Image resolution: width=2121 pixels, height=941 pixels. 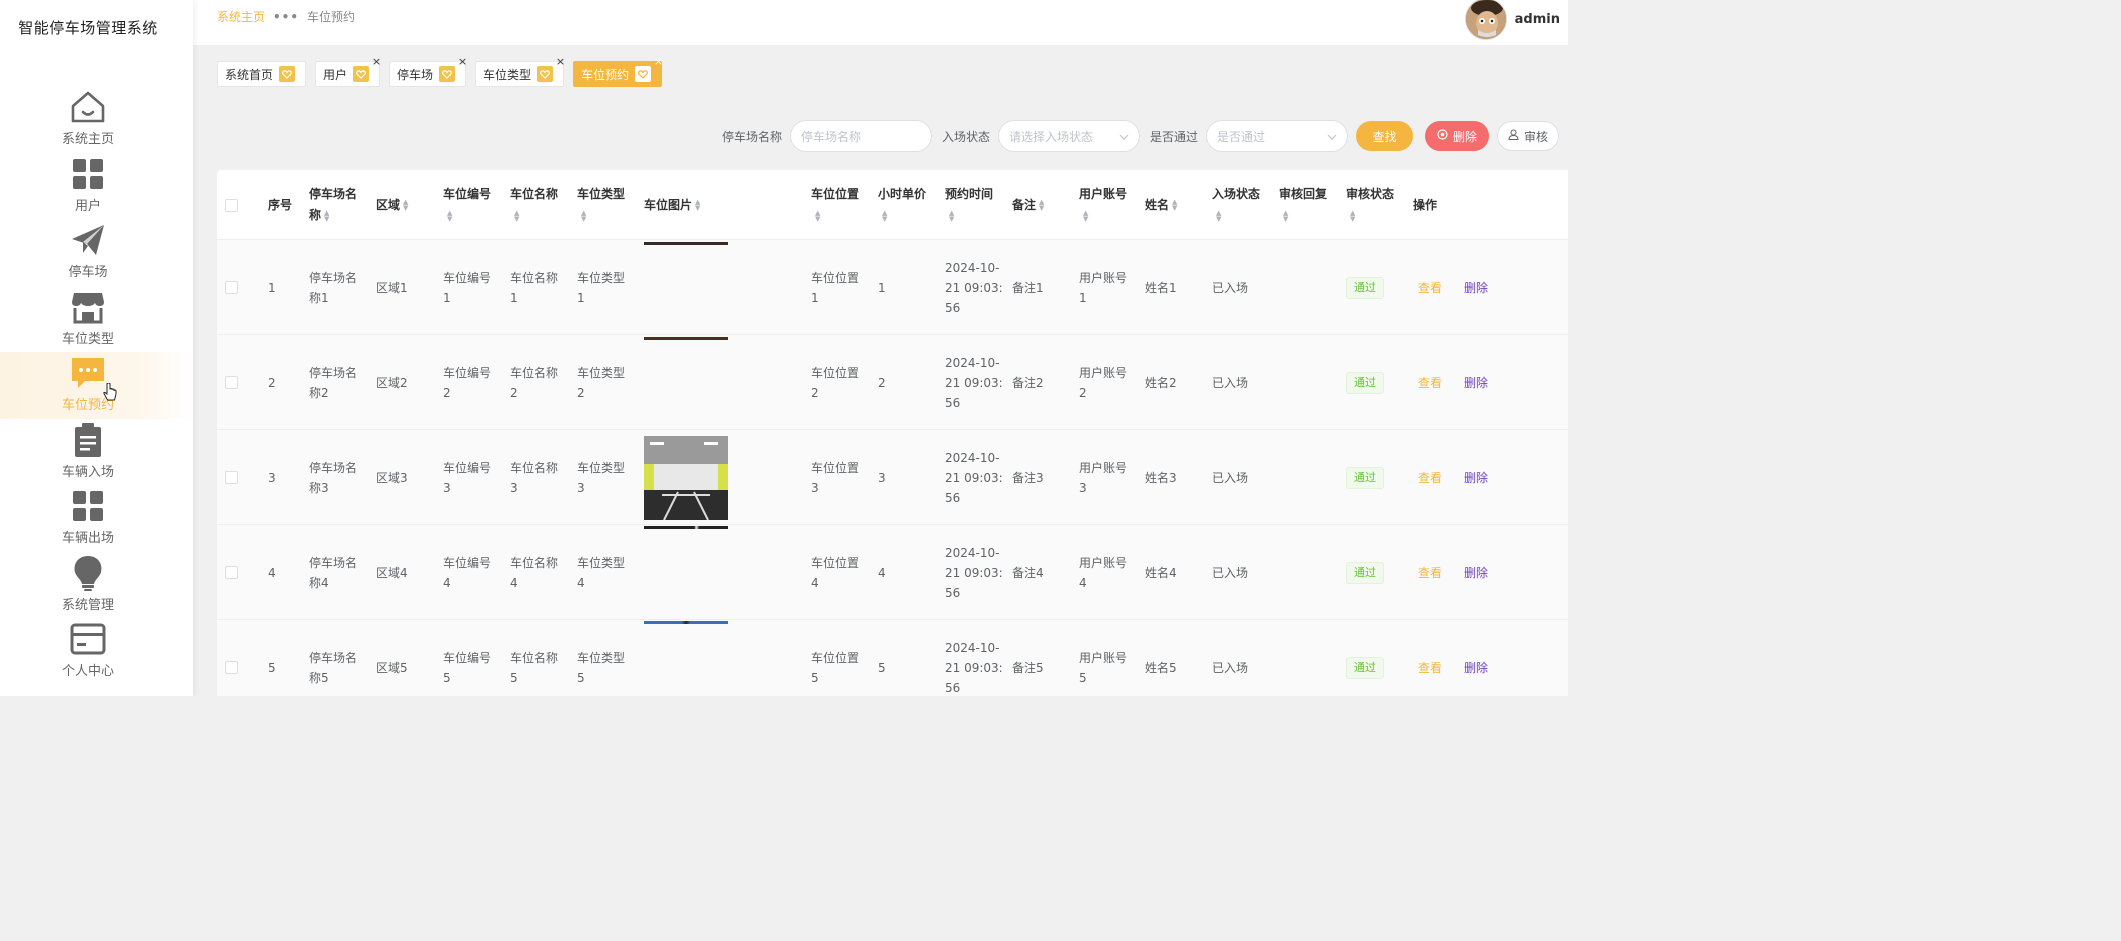 What do you see at coordinates (1375, 572) in the screenshot?
I see `cell-audit-status: 通过` at bounding box center [1375, 572].